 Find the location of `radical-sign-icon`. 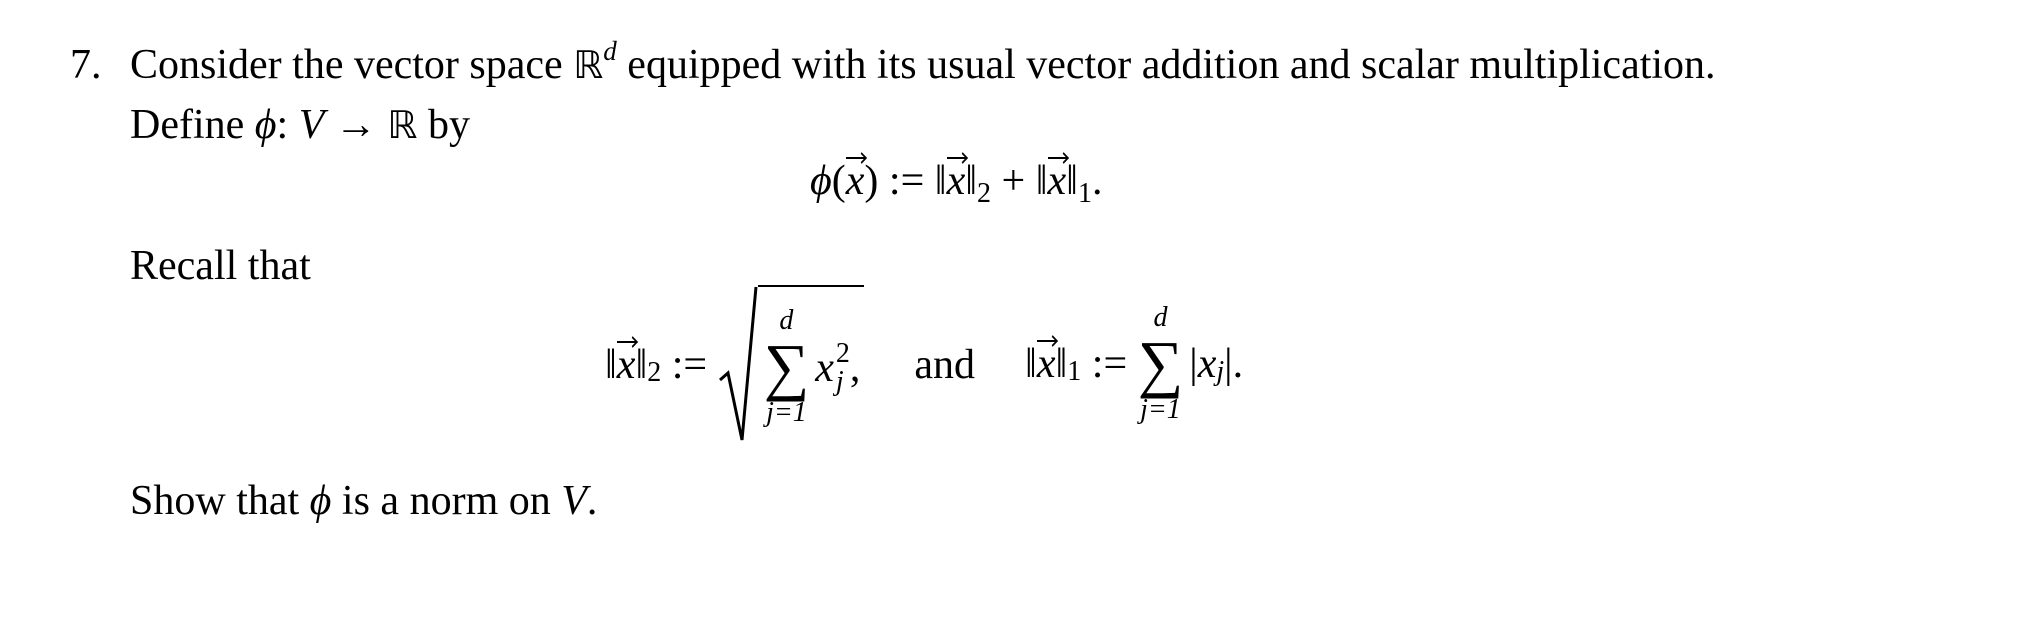

radical-sign-icon is located at coordinates (738, 365).